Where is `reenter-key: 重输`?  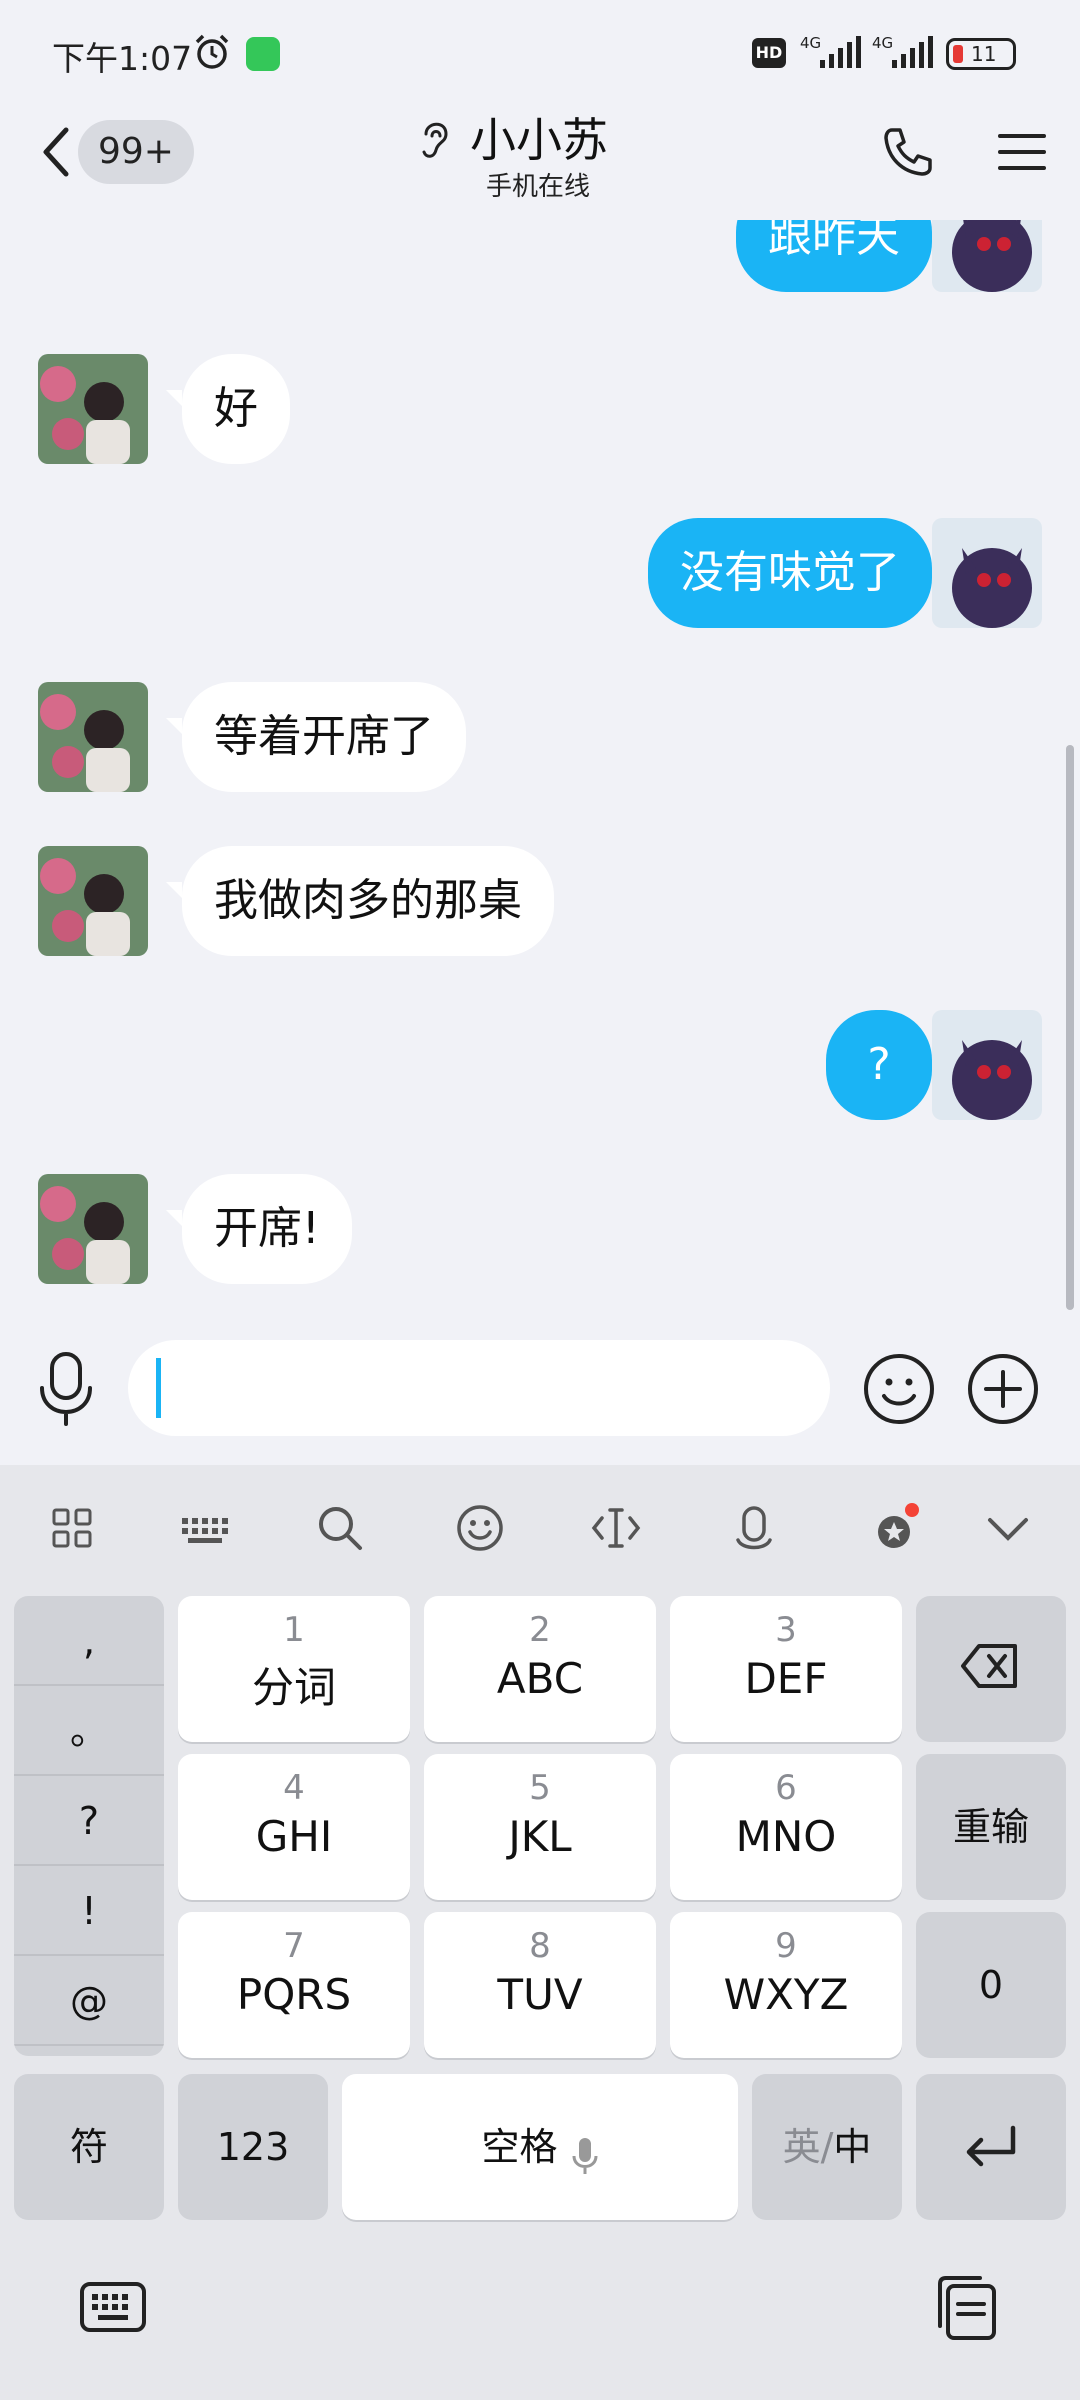
reenter-key: 重输 is located at coordinates (991, 1827).